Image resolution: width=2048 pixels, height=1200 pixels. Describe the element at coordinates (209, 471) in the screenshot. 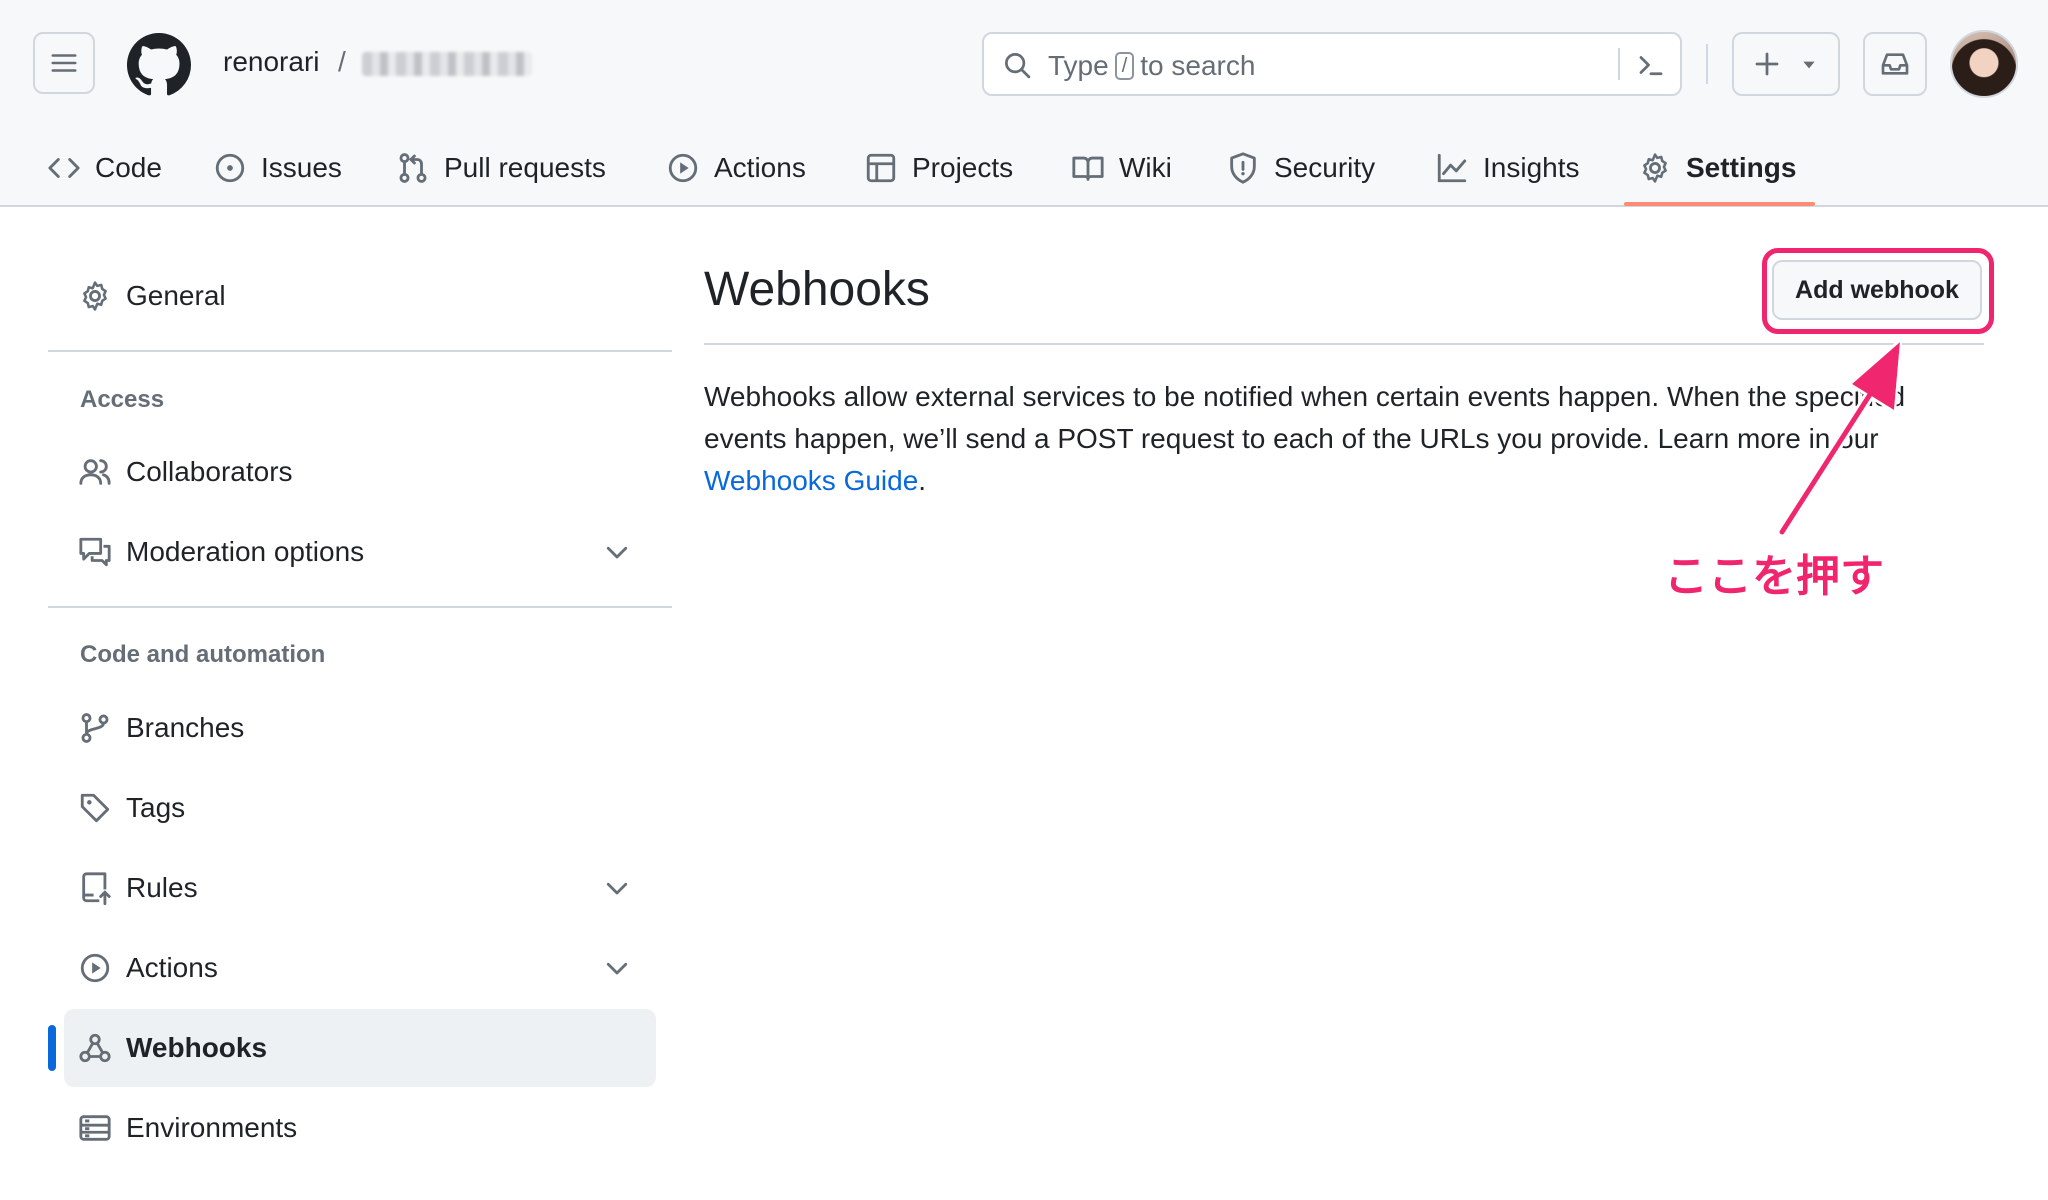

I see `sidebar-item-label: Collaborators` at that location.